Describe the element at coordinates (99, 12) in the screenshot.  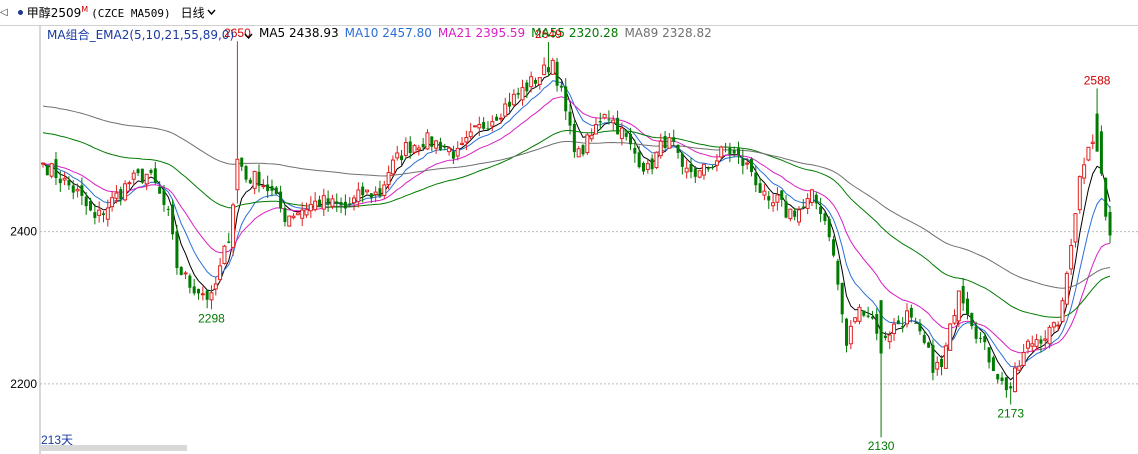
I see `instrument-selector: 甲醇2509M (CZCE MA509)` at that location.